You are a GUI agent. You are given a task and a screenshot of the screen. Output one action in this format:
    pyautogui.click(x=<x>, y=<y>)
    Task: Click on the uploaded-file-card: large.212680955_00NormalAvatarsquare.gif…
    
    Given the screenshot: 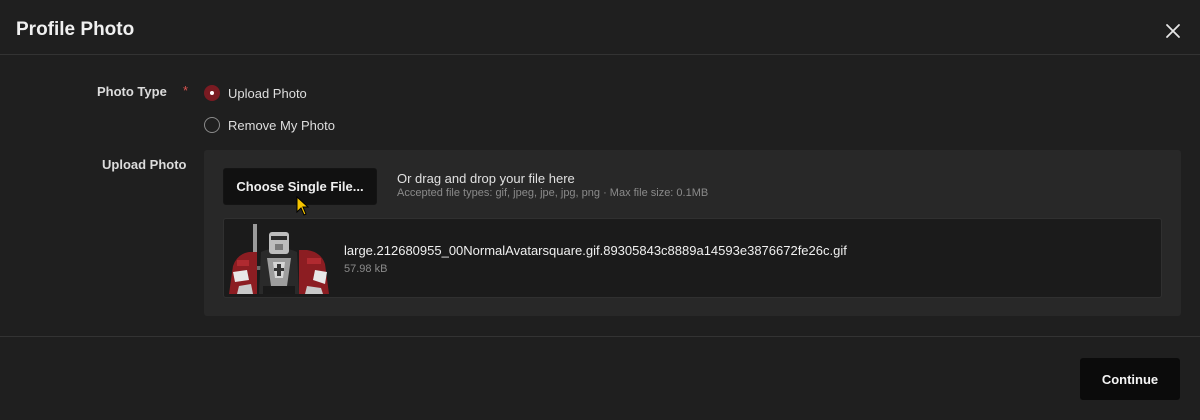 What is the action you would take?
    pyautogui.click(x=692, y=258)
    